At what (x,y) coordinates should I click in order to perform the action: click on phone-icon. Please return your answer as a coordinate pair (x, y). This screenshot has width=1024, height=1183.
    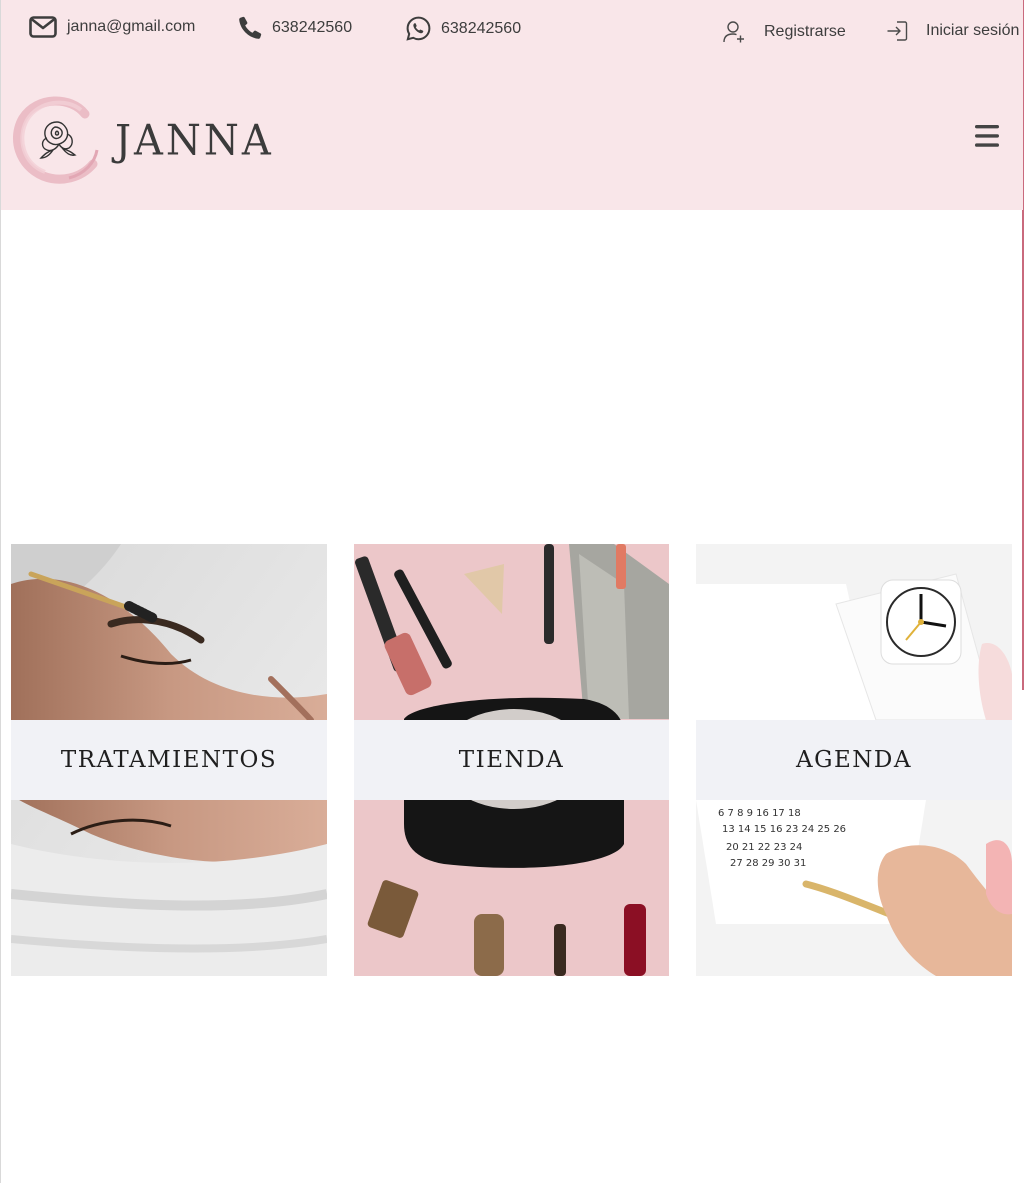
    Looking at the image, I should click on (250, 28).